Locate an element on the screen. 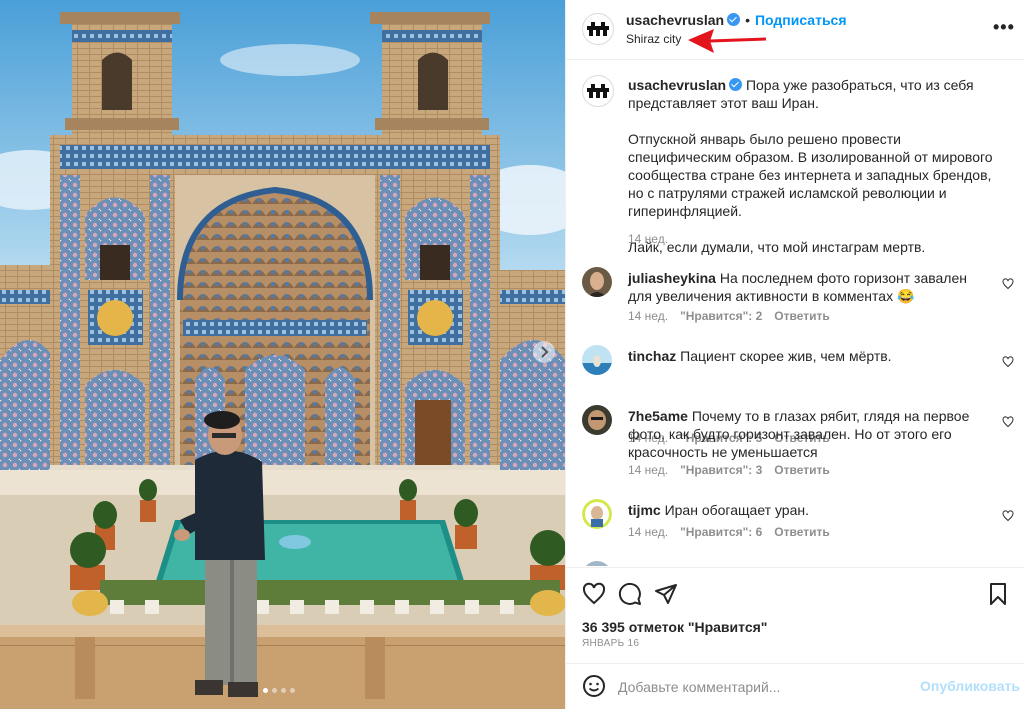 The height and width of the screenshot is (709, 1024). comment-likes: "Нравится": 2 is located at coordinates (721, 316).